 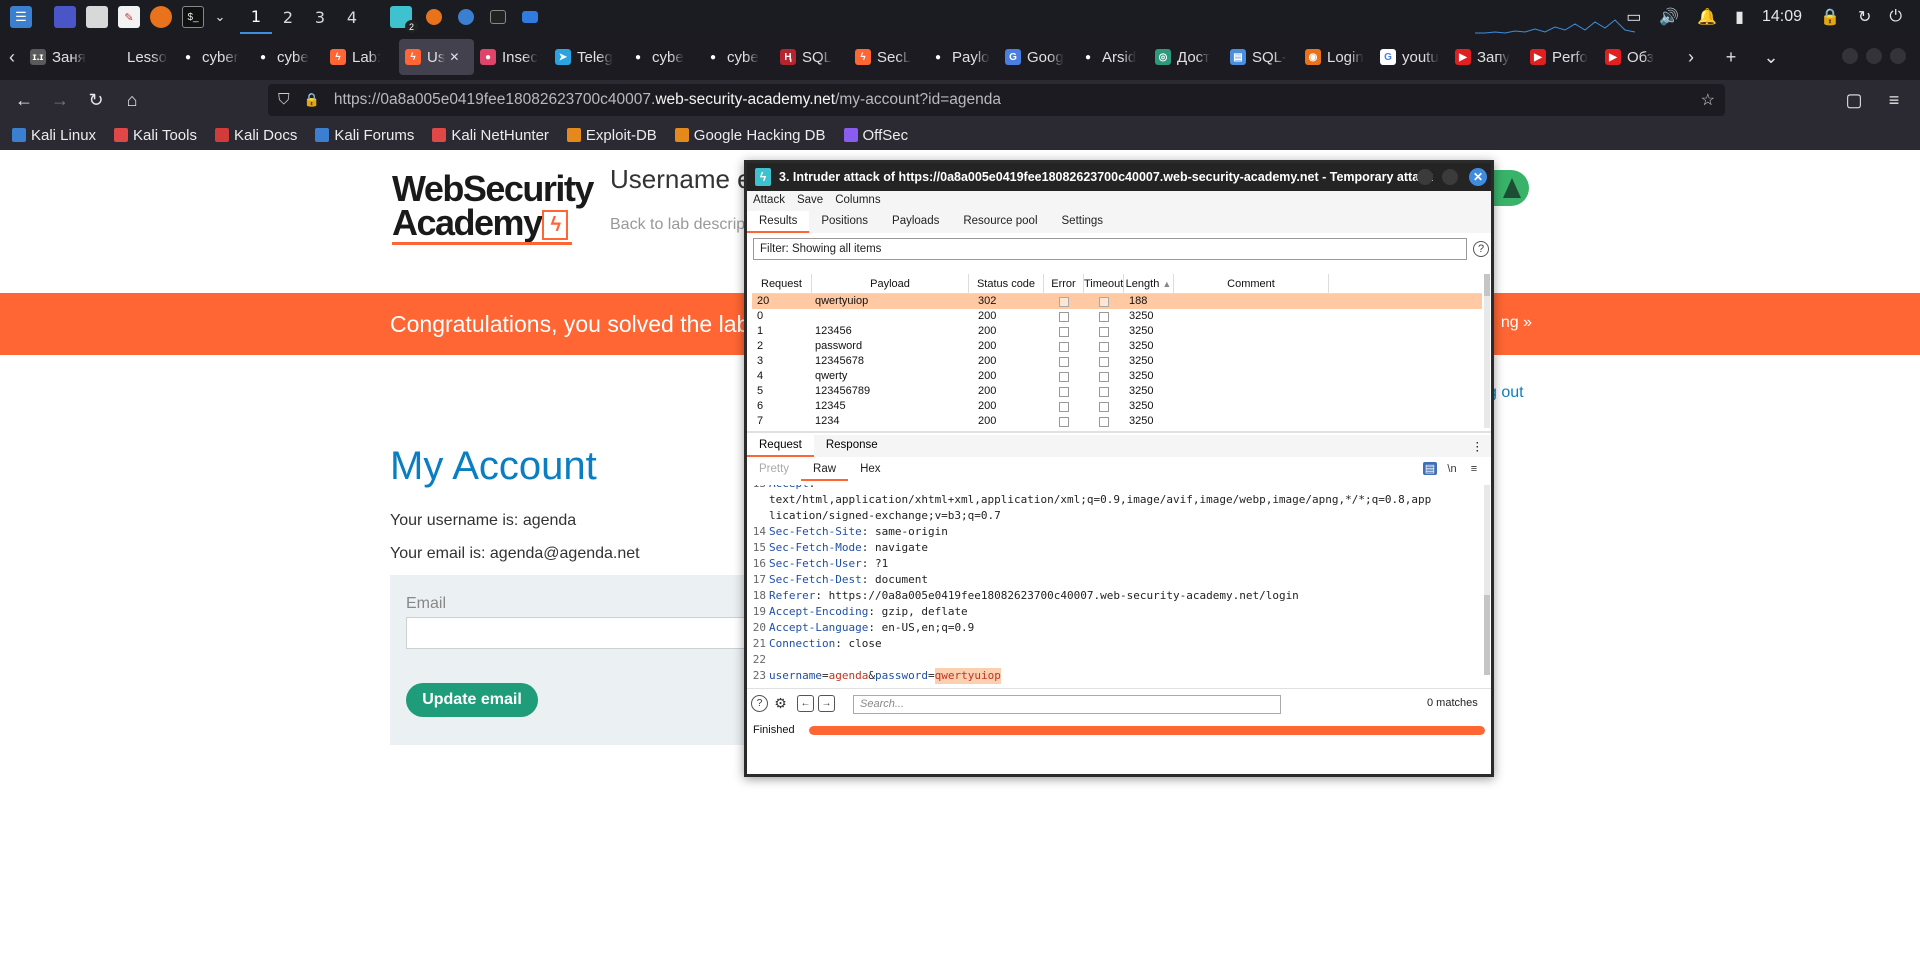 I want to click on power-icon: ⏻, so click(x=1895, y=17).